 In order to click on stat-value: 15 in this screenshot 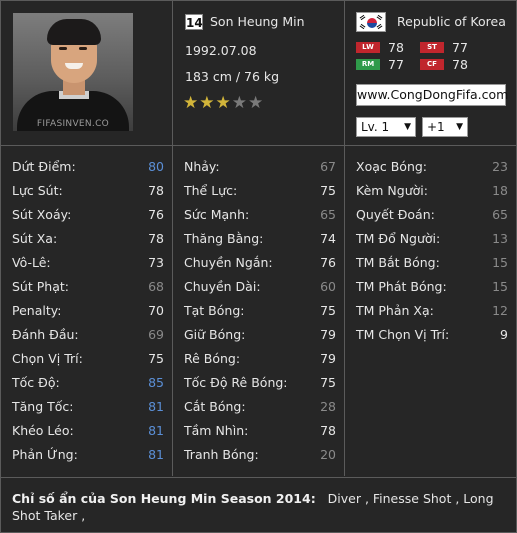, I will do `click(500, 286)`.